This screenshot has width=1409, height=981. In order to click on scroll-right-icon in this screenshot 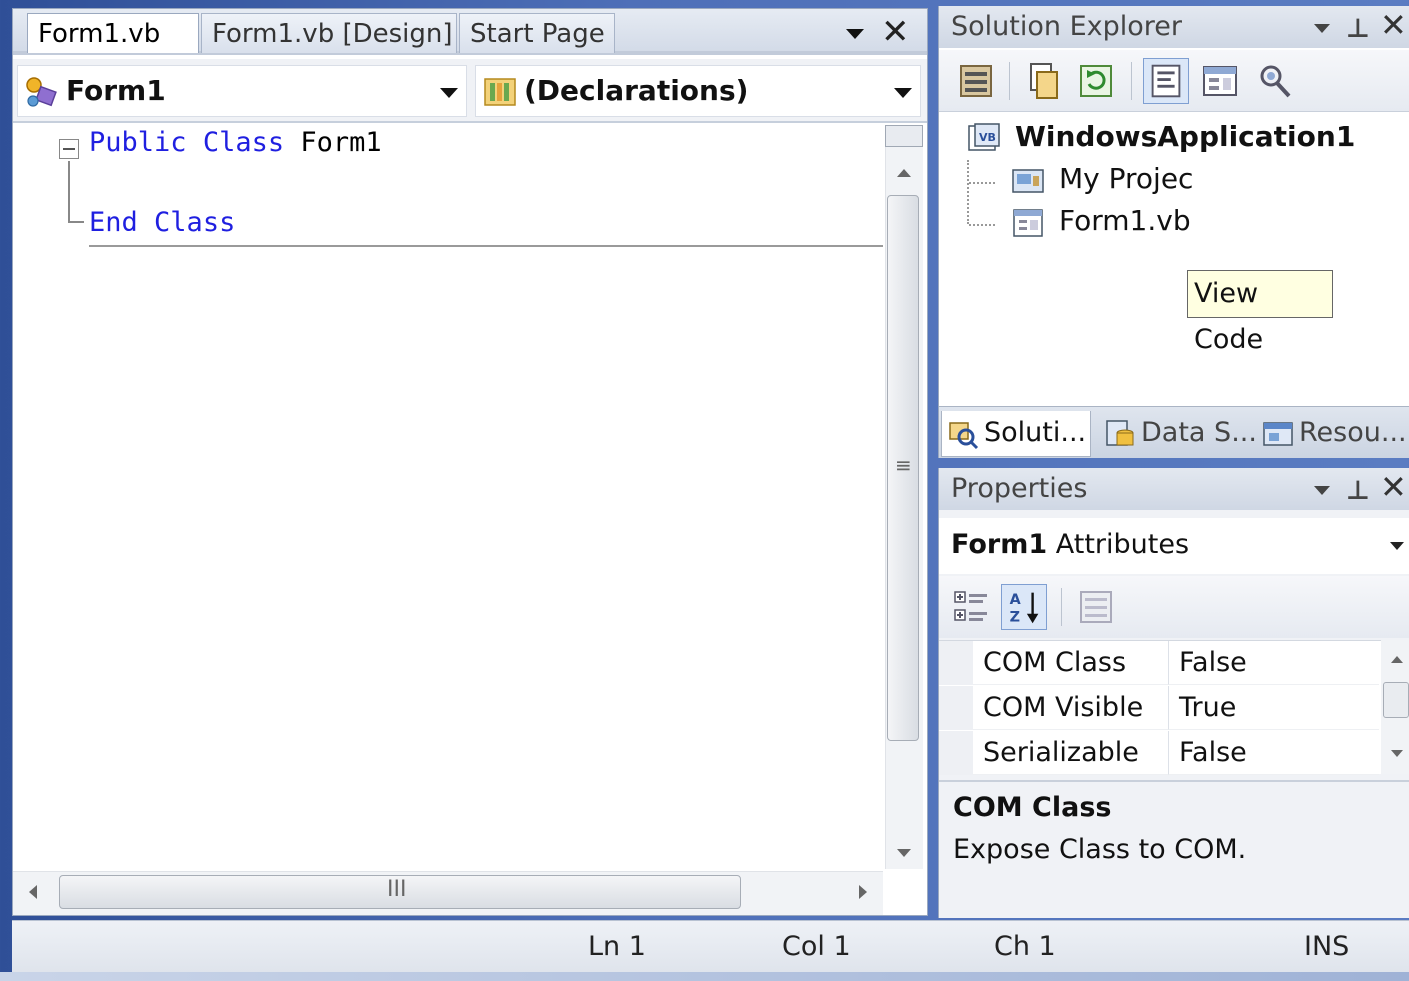, I will do `click(863, 892)`.